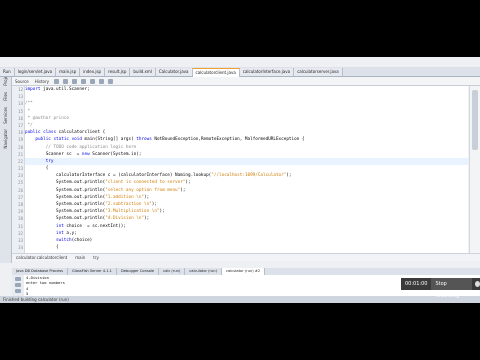 The height and width of the screenshot is (360, 480). I want to click on output-tab: calculator (run) #2, so click(243, 271).